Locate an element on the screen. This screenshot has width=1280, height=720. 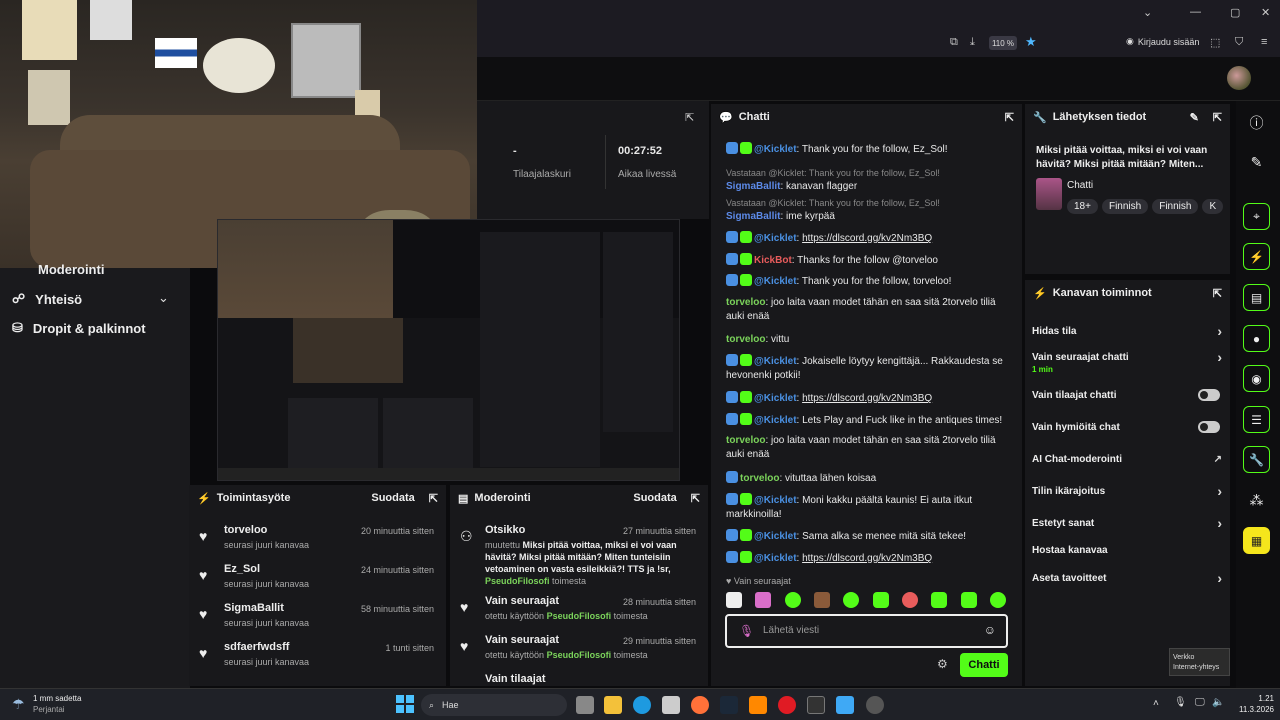
emote-only-item: Vain hymiöitä chat is located at coordinates (1127, 427).